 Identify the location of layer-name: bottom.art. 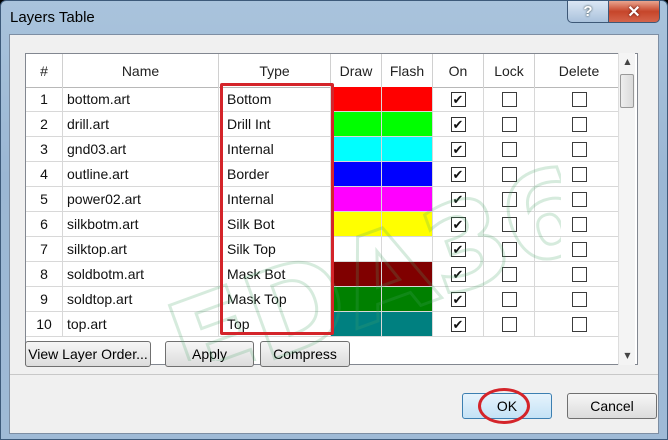
(141, 99).